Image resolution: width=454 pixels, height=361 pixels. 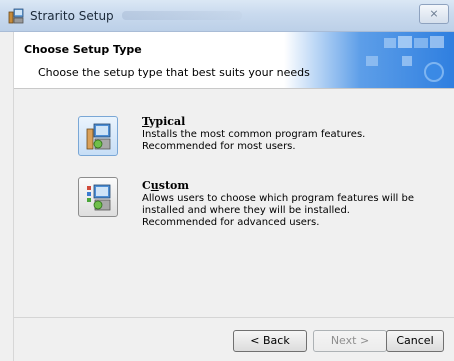 I want to click on close-button: ⨯, so click(x=434, y=14).